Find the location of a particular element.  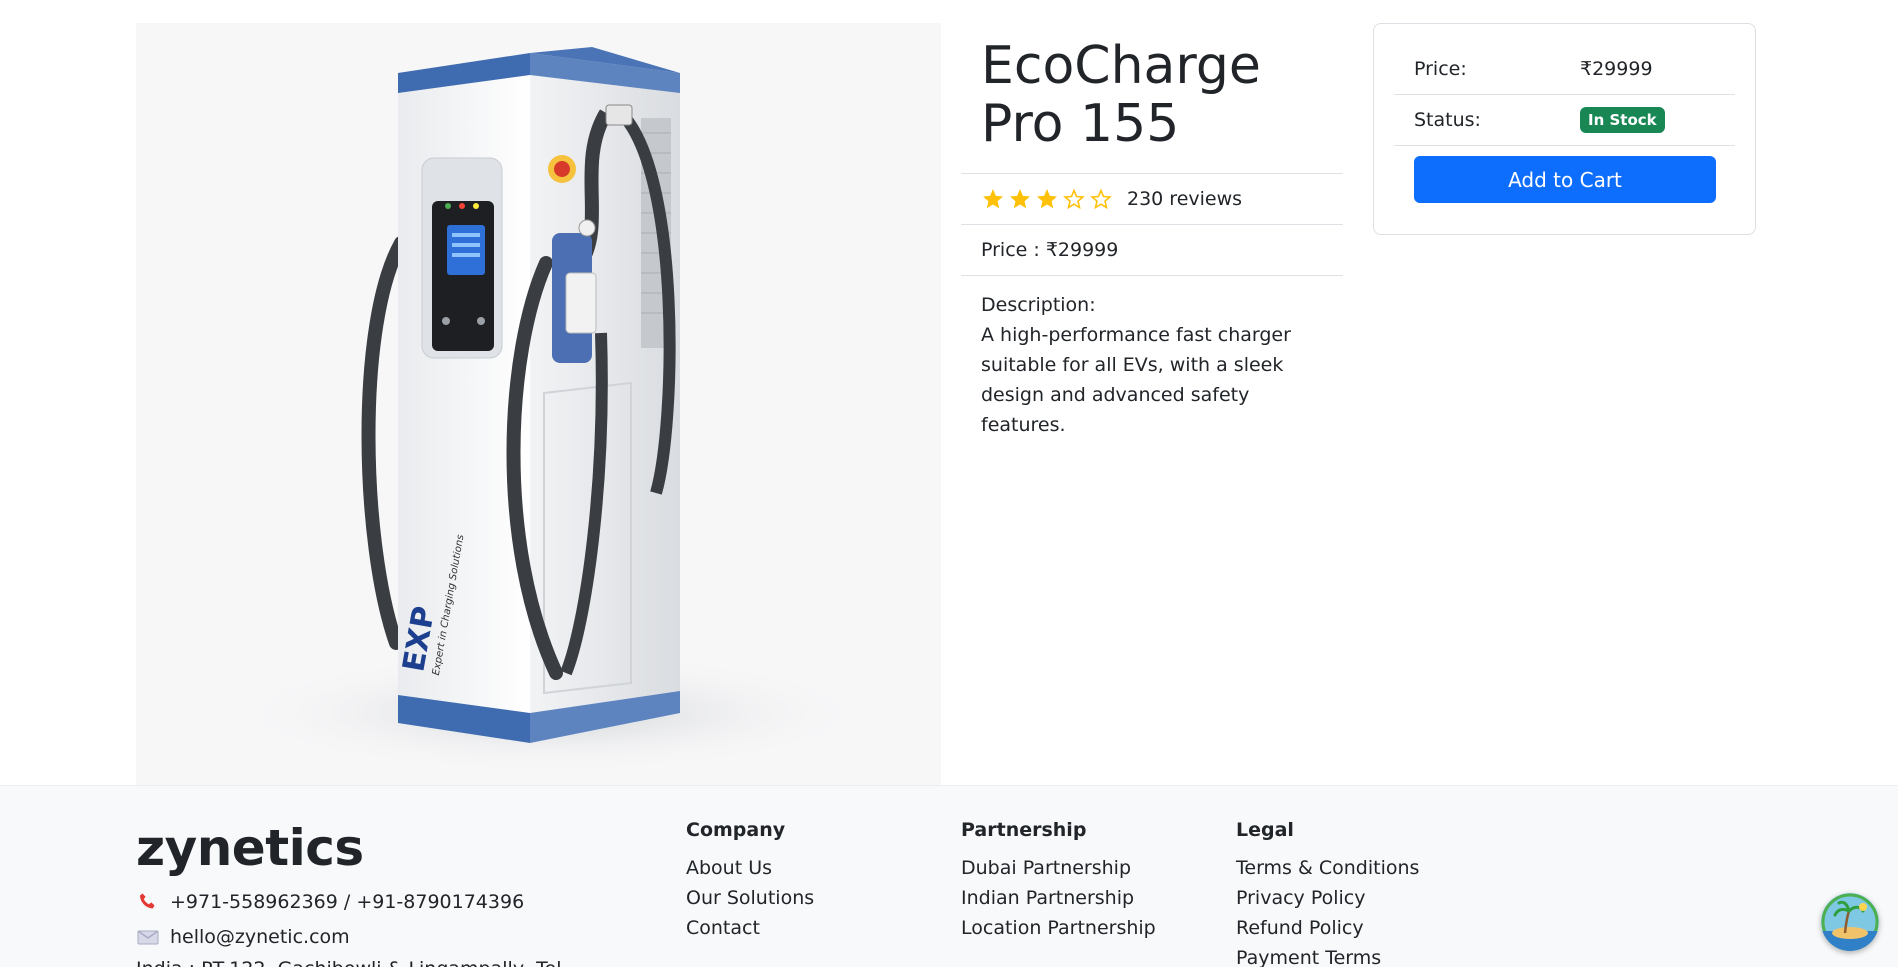

phone-icon is located at coordinates (147, 901).